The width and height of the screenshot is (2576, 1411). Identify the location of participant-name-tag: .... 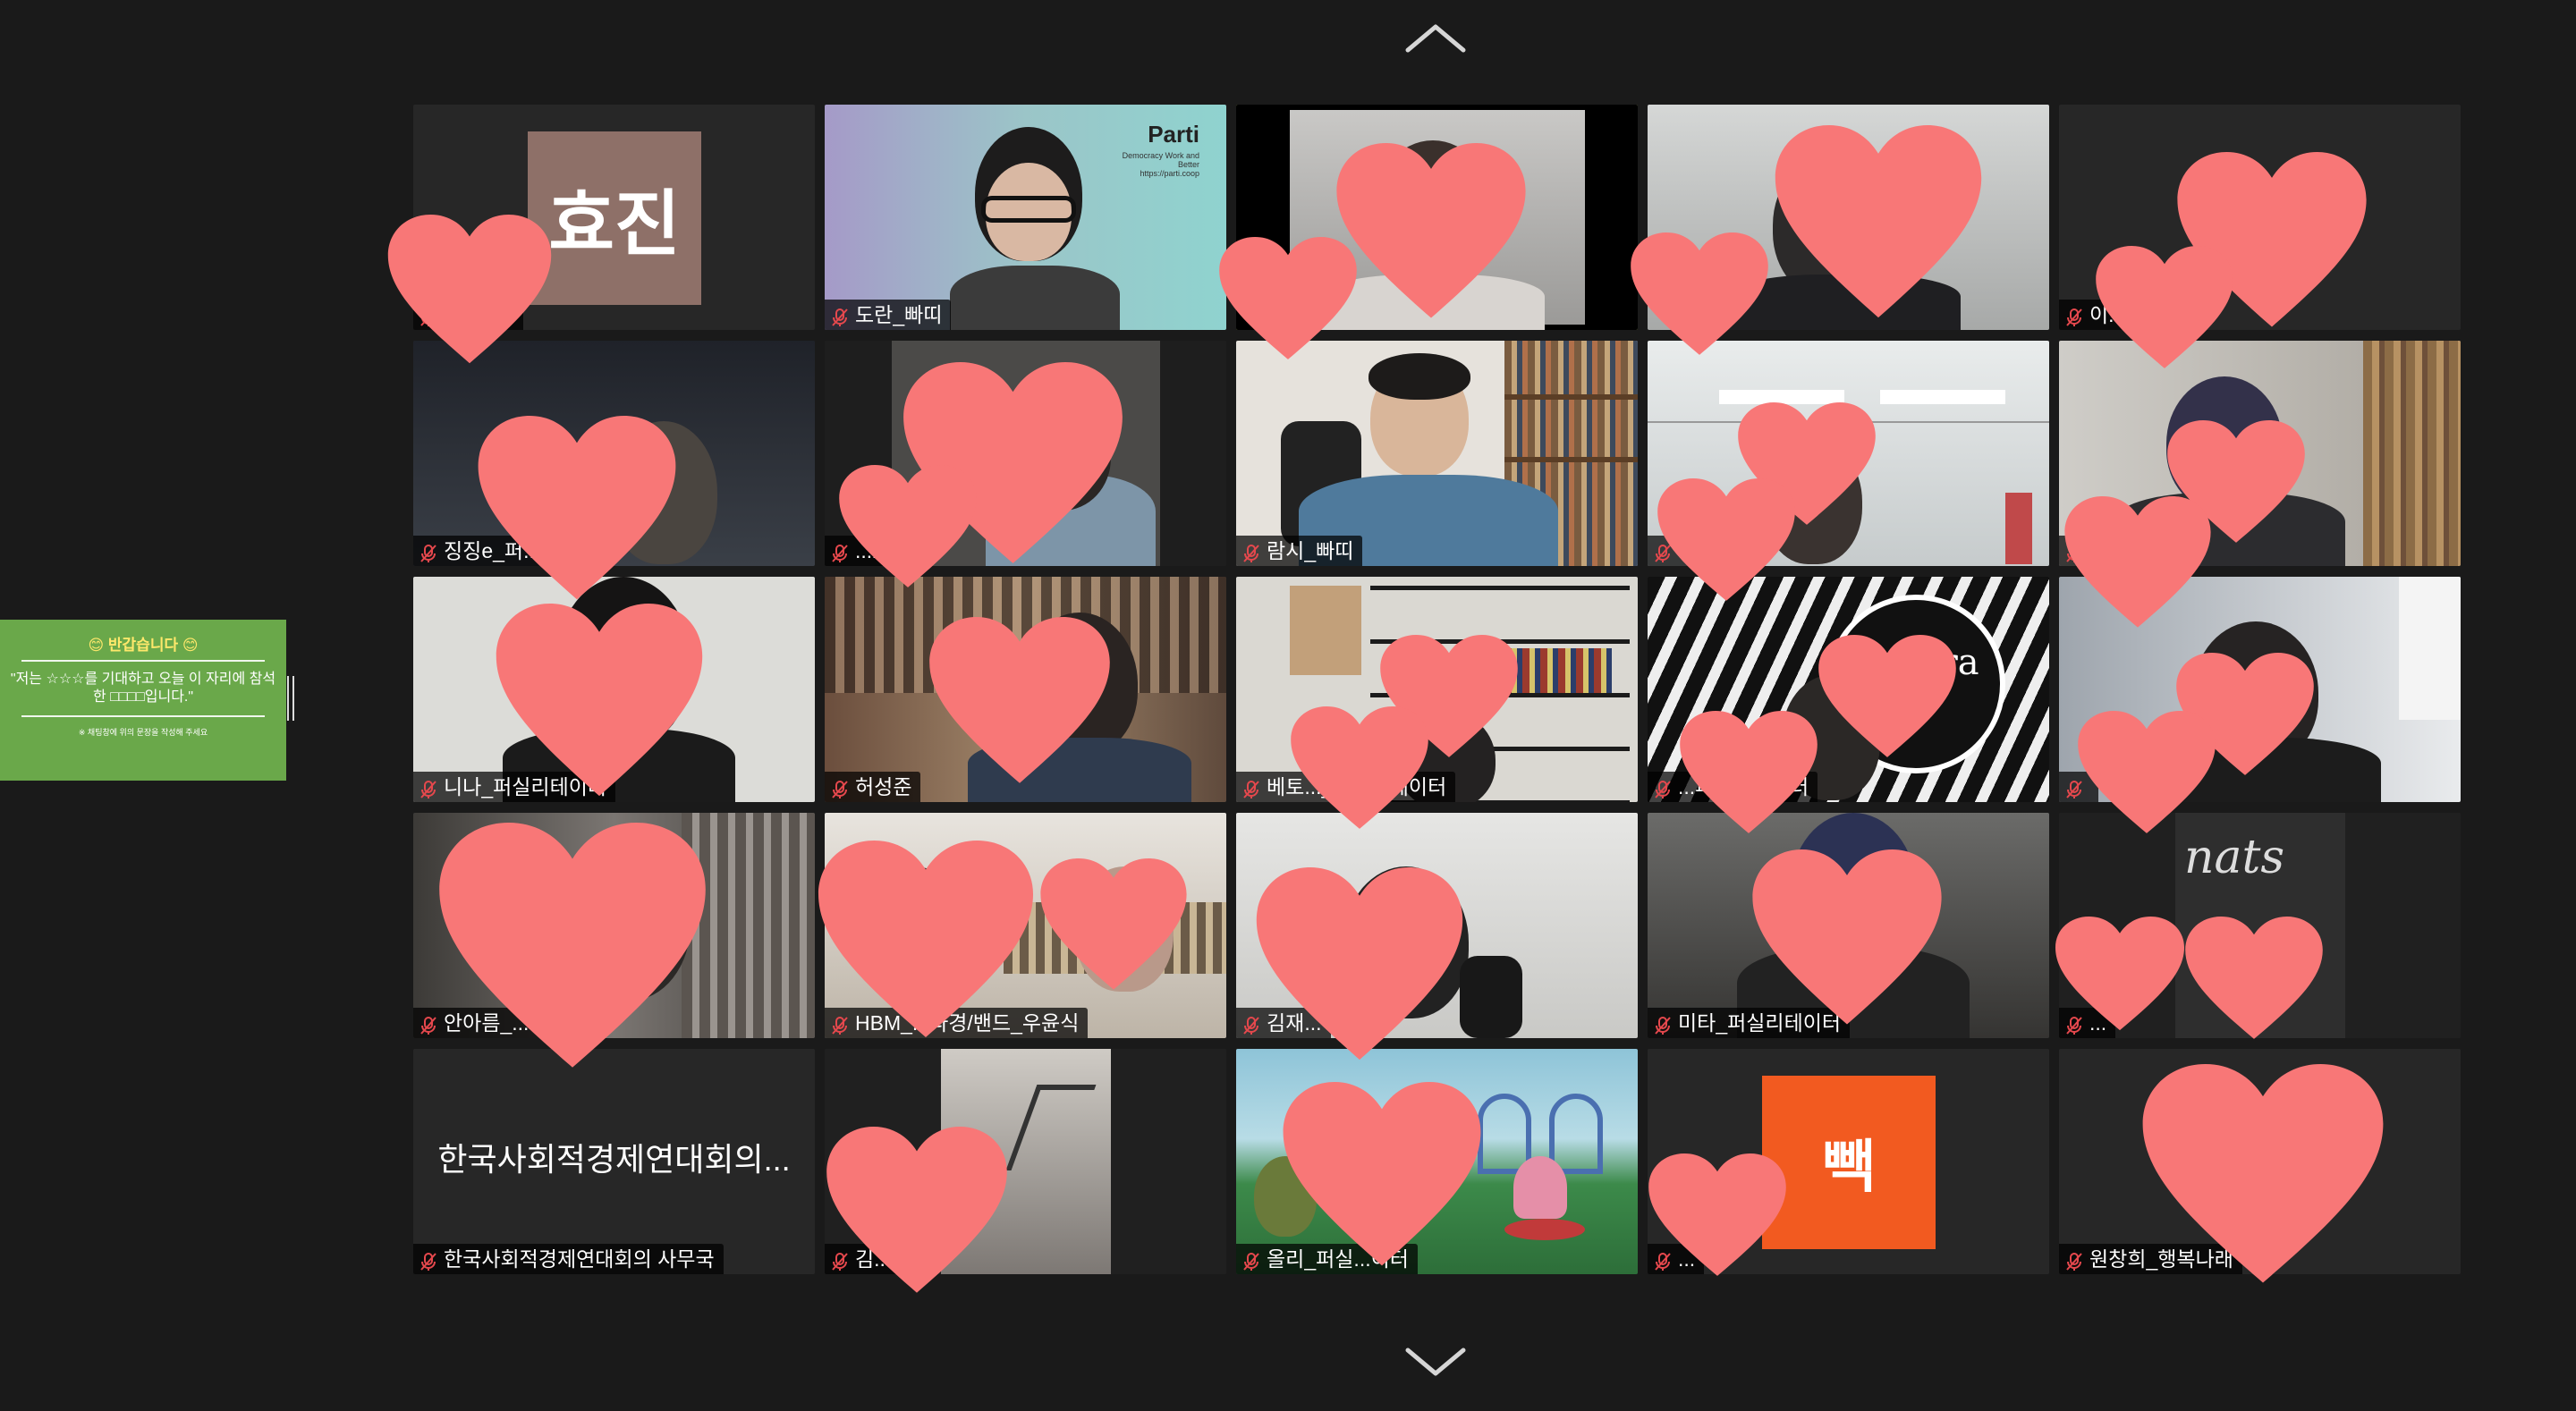
(2087, 1023).